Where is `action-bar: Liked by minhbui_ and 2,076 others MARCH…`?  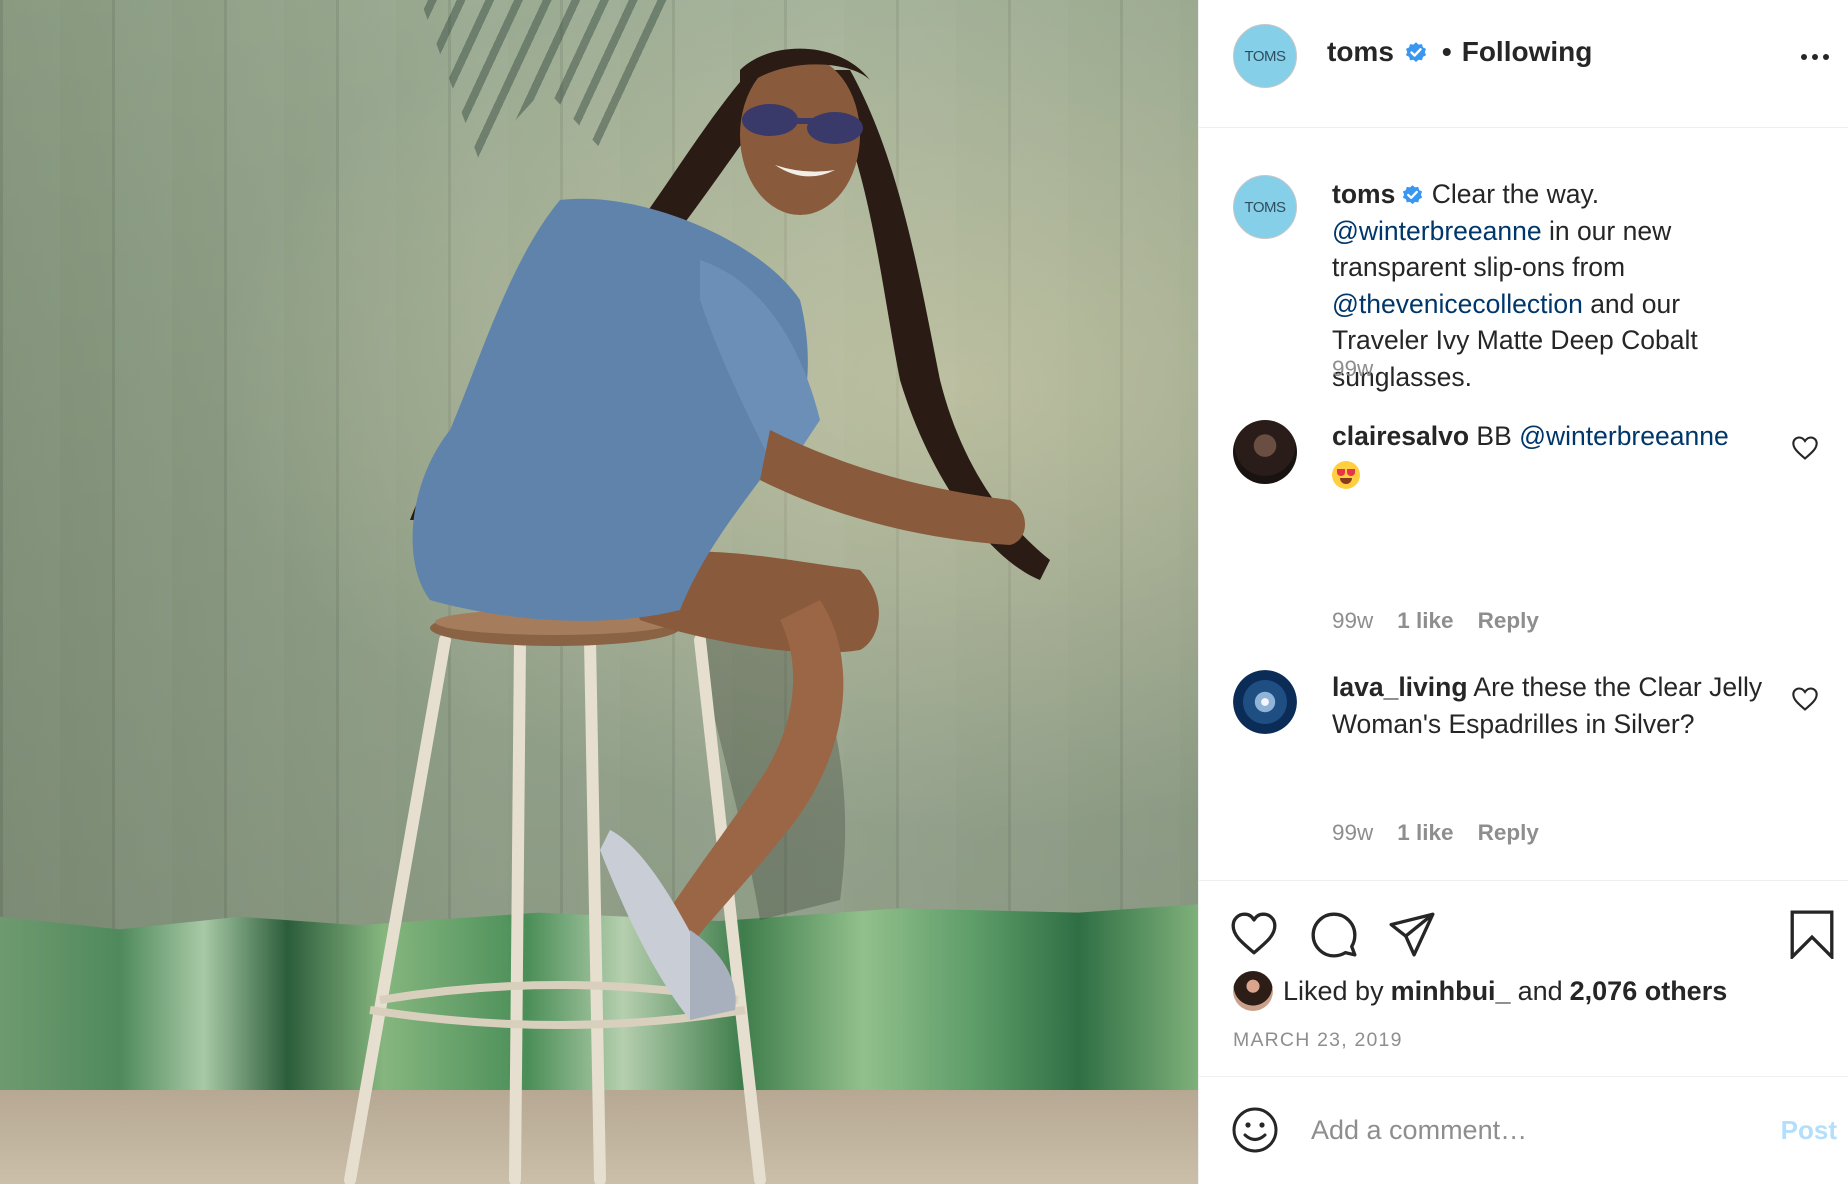 action-bar: Liked by minhbui_ and 2,076 others MARCH… is located at coordinates (1523, 978).